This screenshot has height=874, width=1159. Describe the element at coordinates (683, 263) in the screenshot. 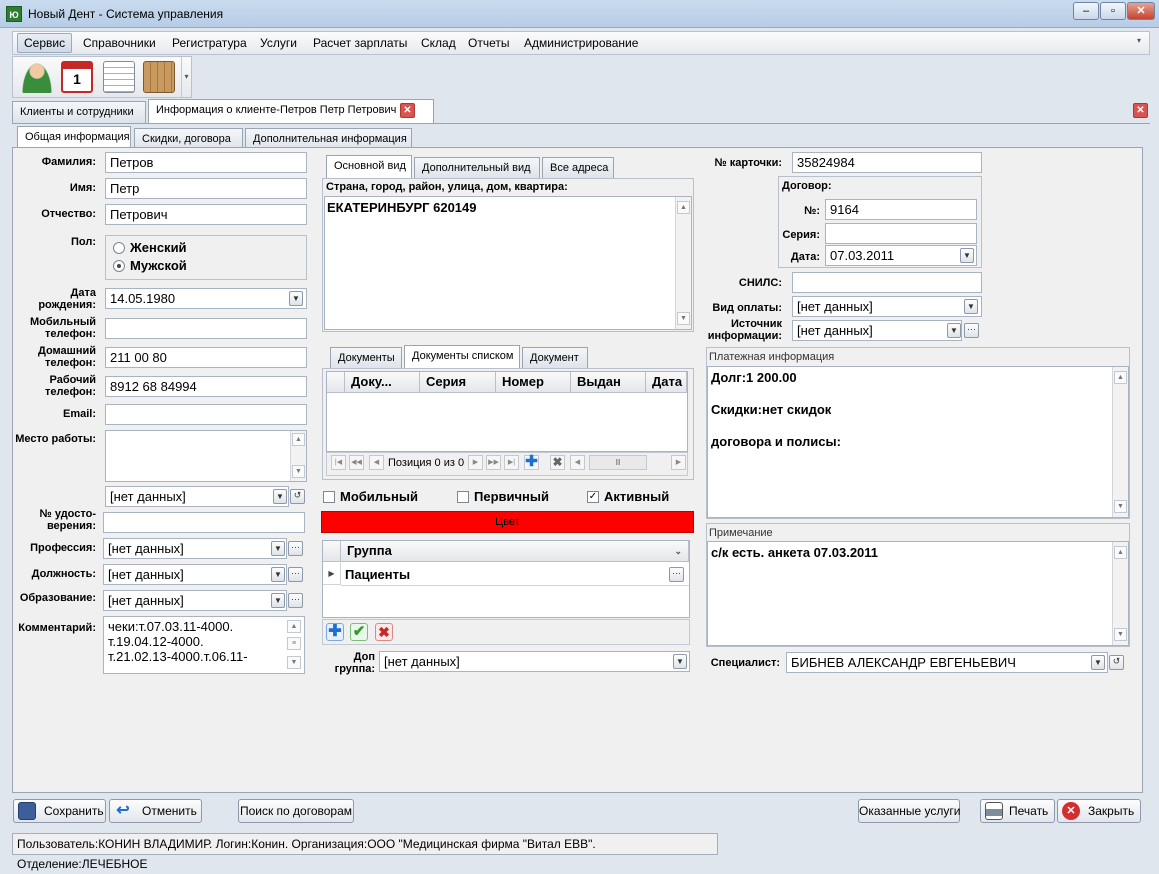

I see `address-scrollbar: ▲ ▼` at that location.